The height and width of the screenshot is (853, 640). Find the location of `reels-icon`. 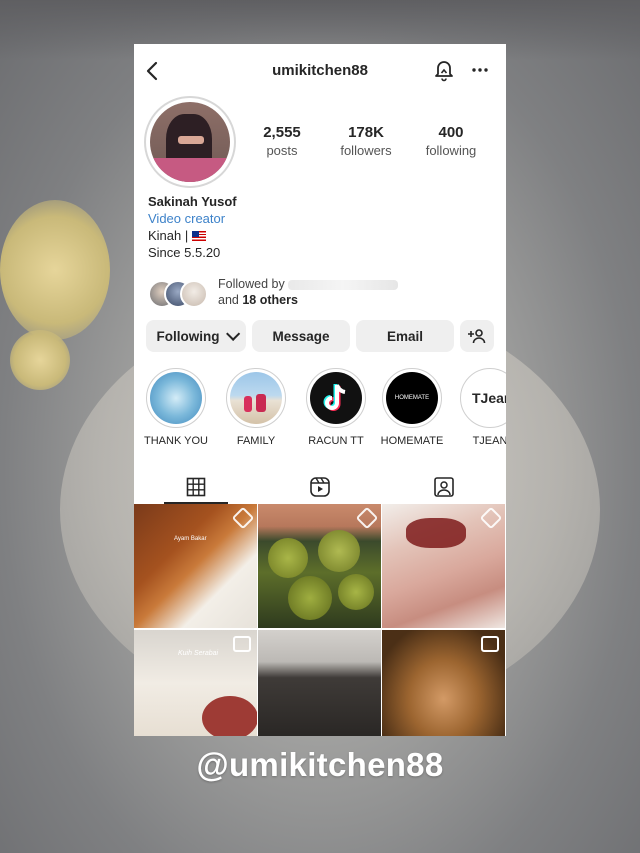

reels-icon is located at coordinates (320, 487).